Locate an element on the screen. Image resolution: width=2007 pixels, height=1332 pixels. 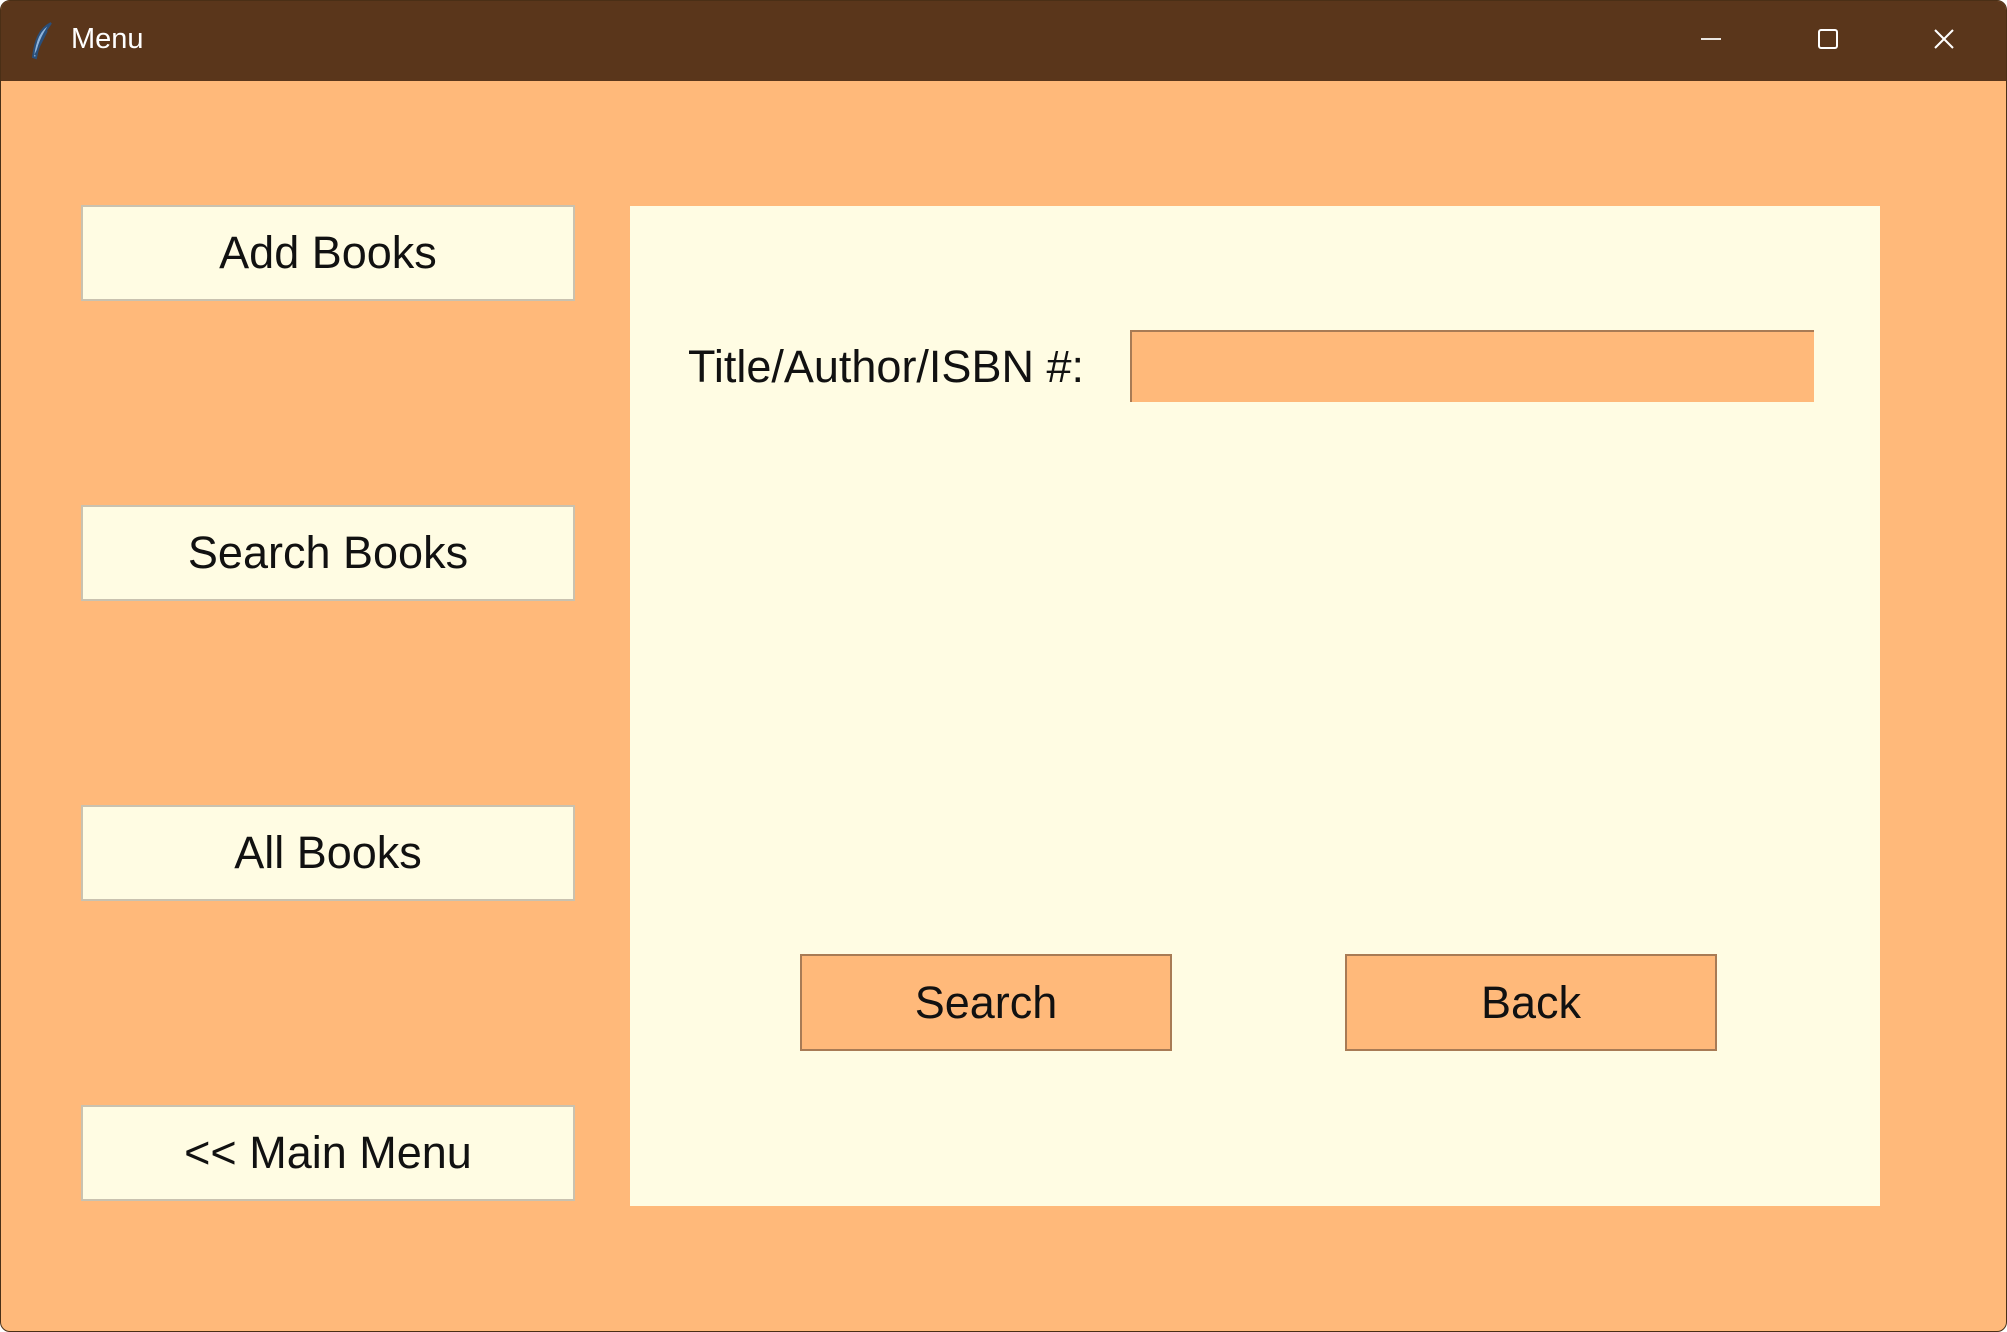
main-menu-button: << Main Menu is located at coordinates (328, 1153).